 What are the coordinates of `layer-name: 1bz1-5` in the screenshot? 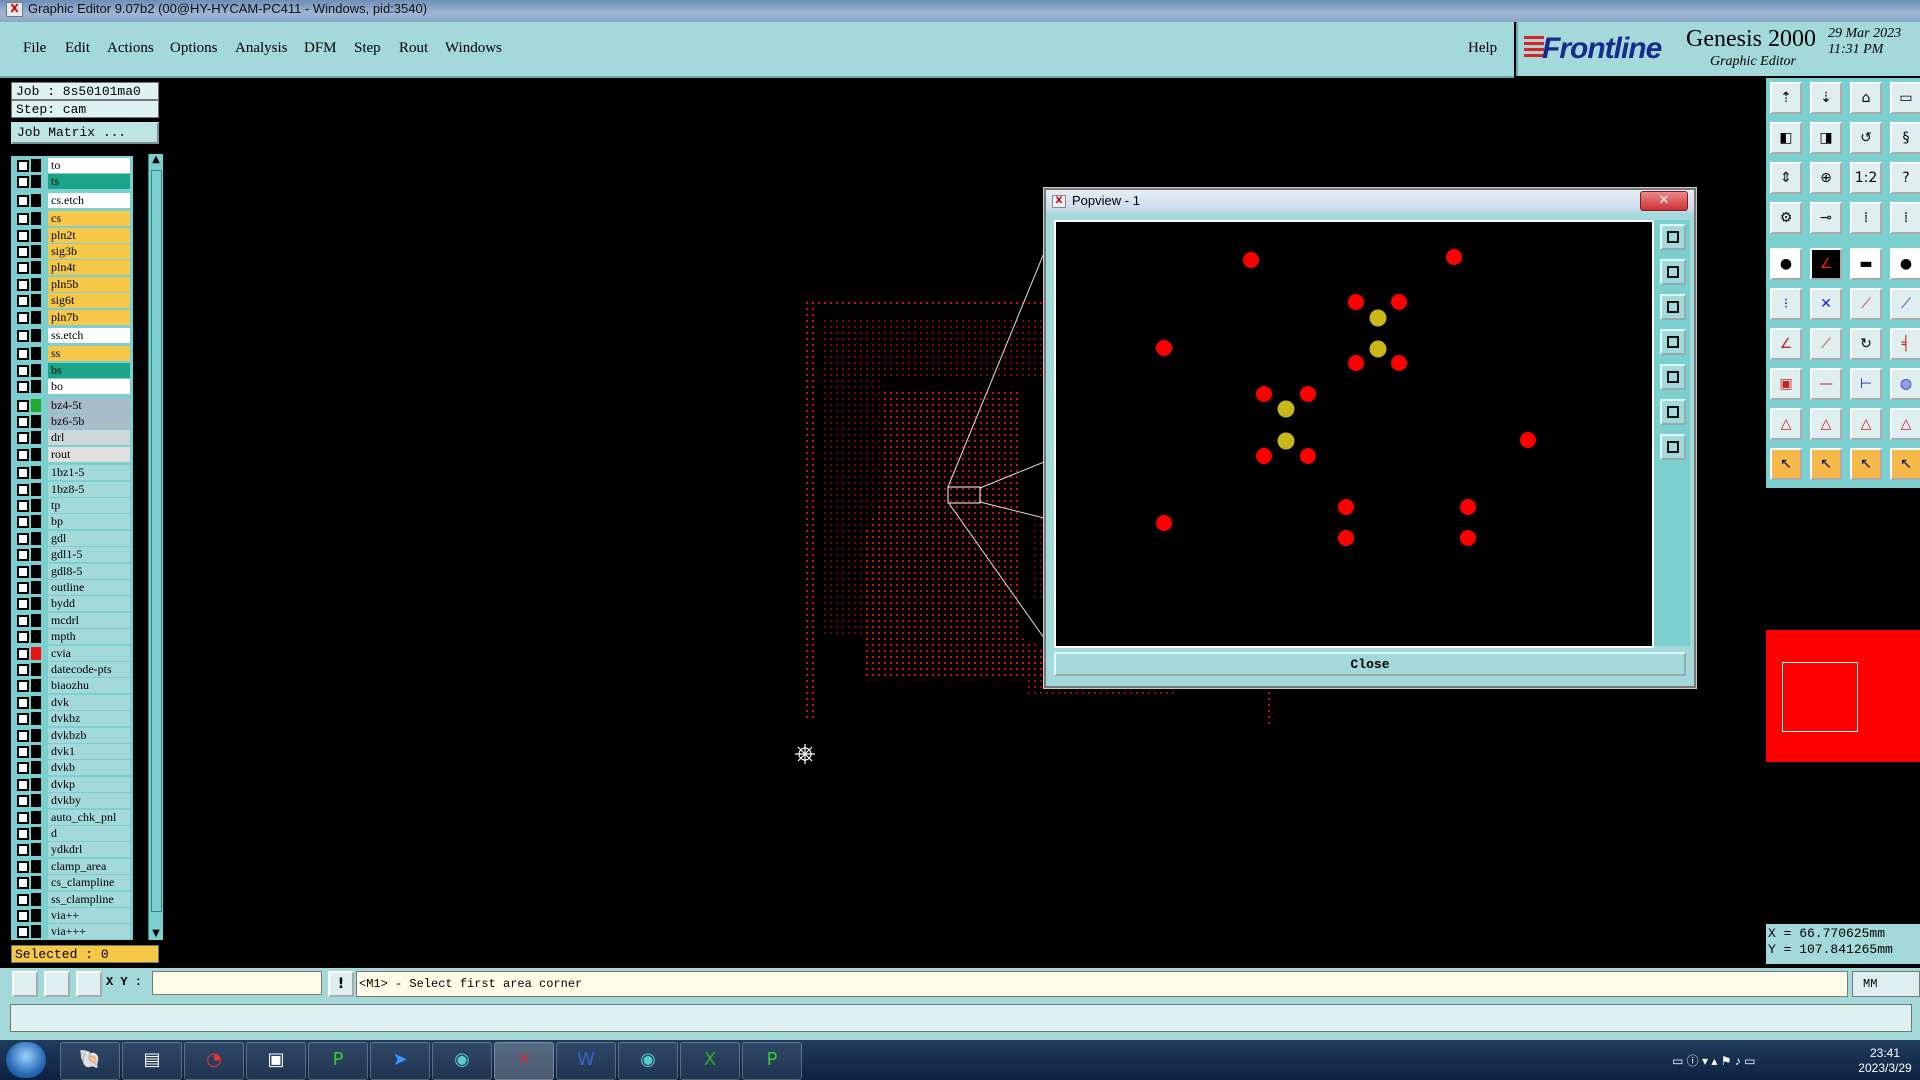 It's located at (89, 473).